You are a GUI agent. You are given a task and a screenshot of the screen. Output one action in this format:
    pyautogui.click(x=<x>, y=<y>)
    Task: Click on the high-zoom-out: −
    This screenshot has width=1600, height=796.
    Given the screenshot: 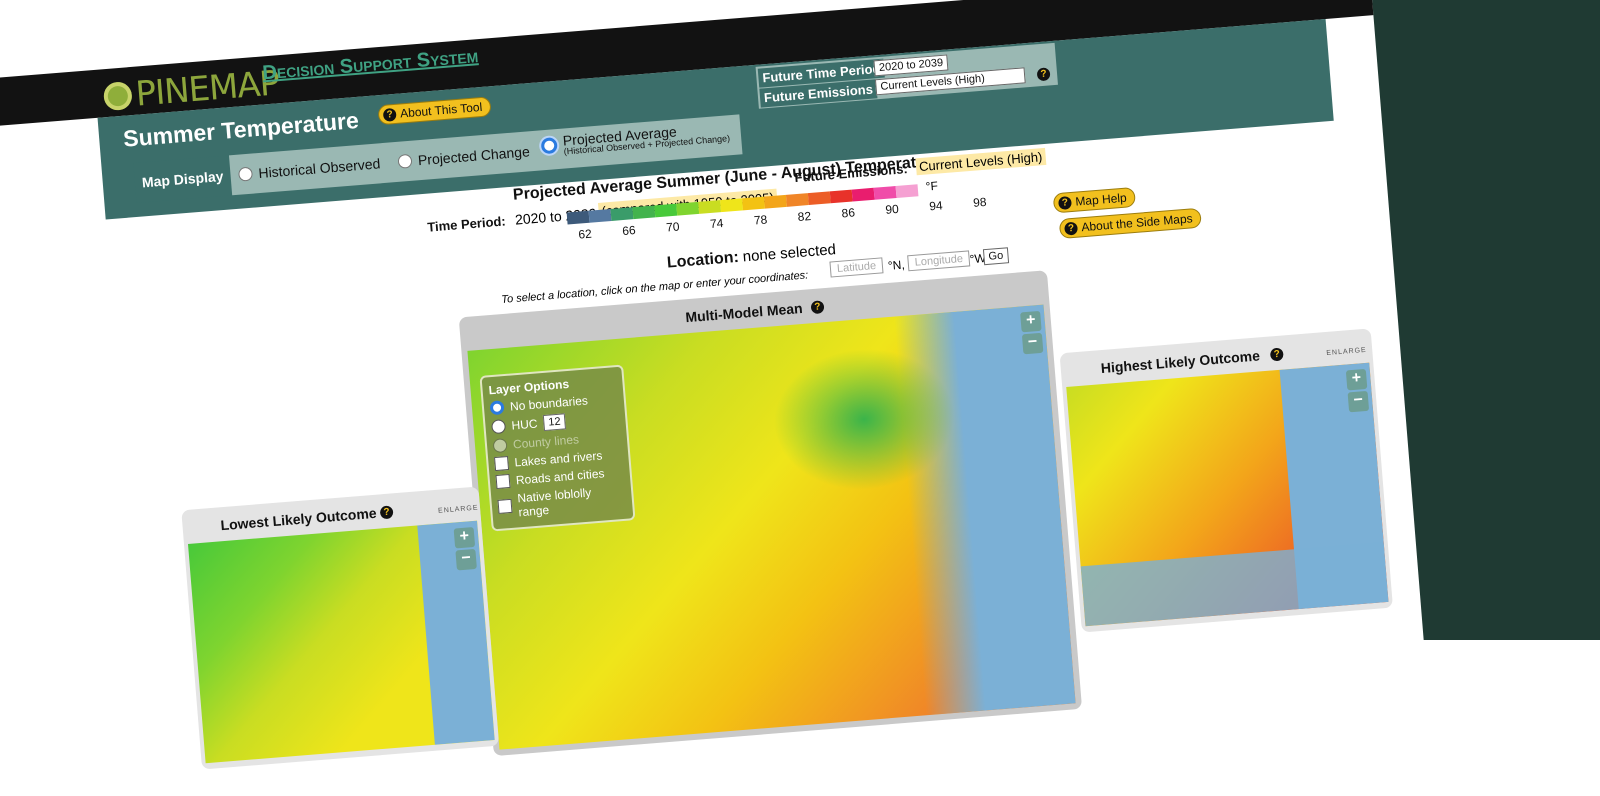 What is the action you would take?
    pyautogui.click(x=1358, y=401)
    